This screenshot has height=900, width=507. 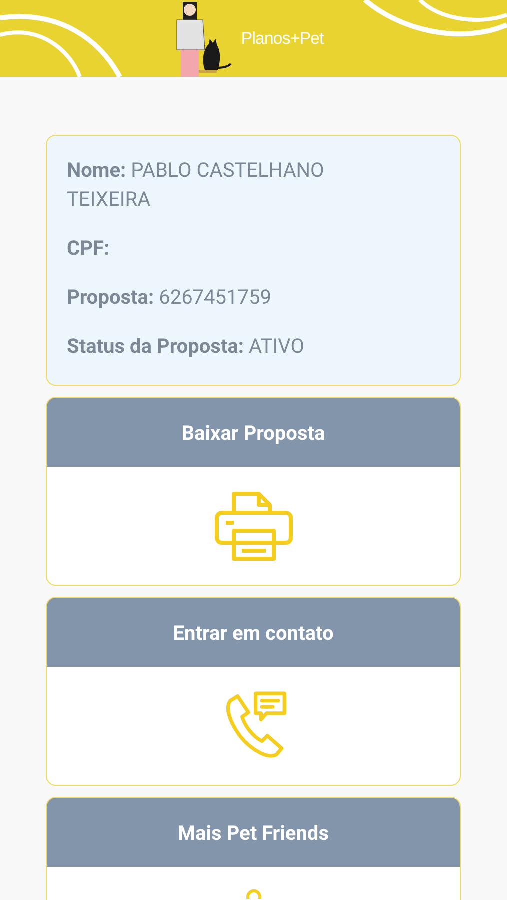 I want to click on info-row-text: Status da Proposta: ATIVO, so click(x=186, y=346).